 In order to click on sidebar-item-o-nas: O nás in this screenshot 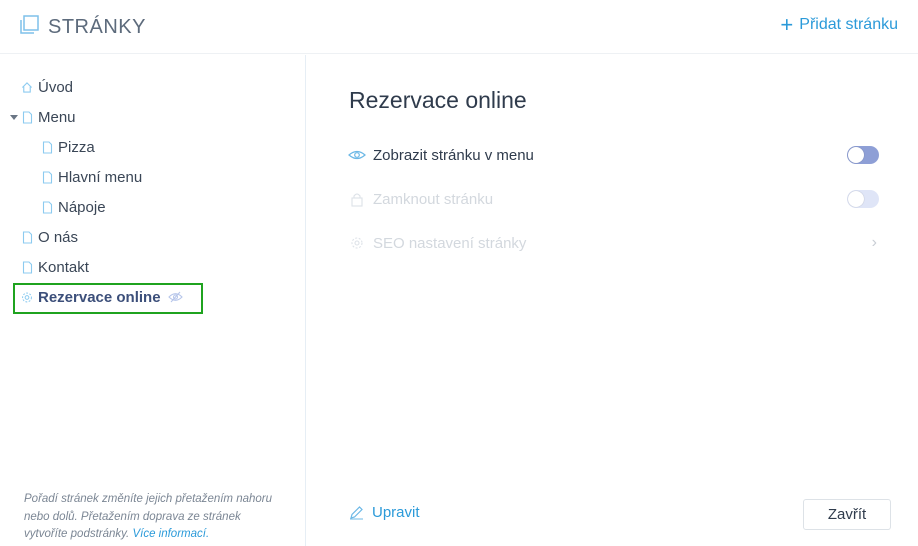, I will do `click(49, 237)`.